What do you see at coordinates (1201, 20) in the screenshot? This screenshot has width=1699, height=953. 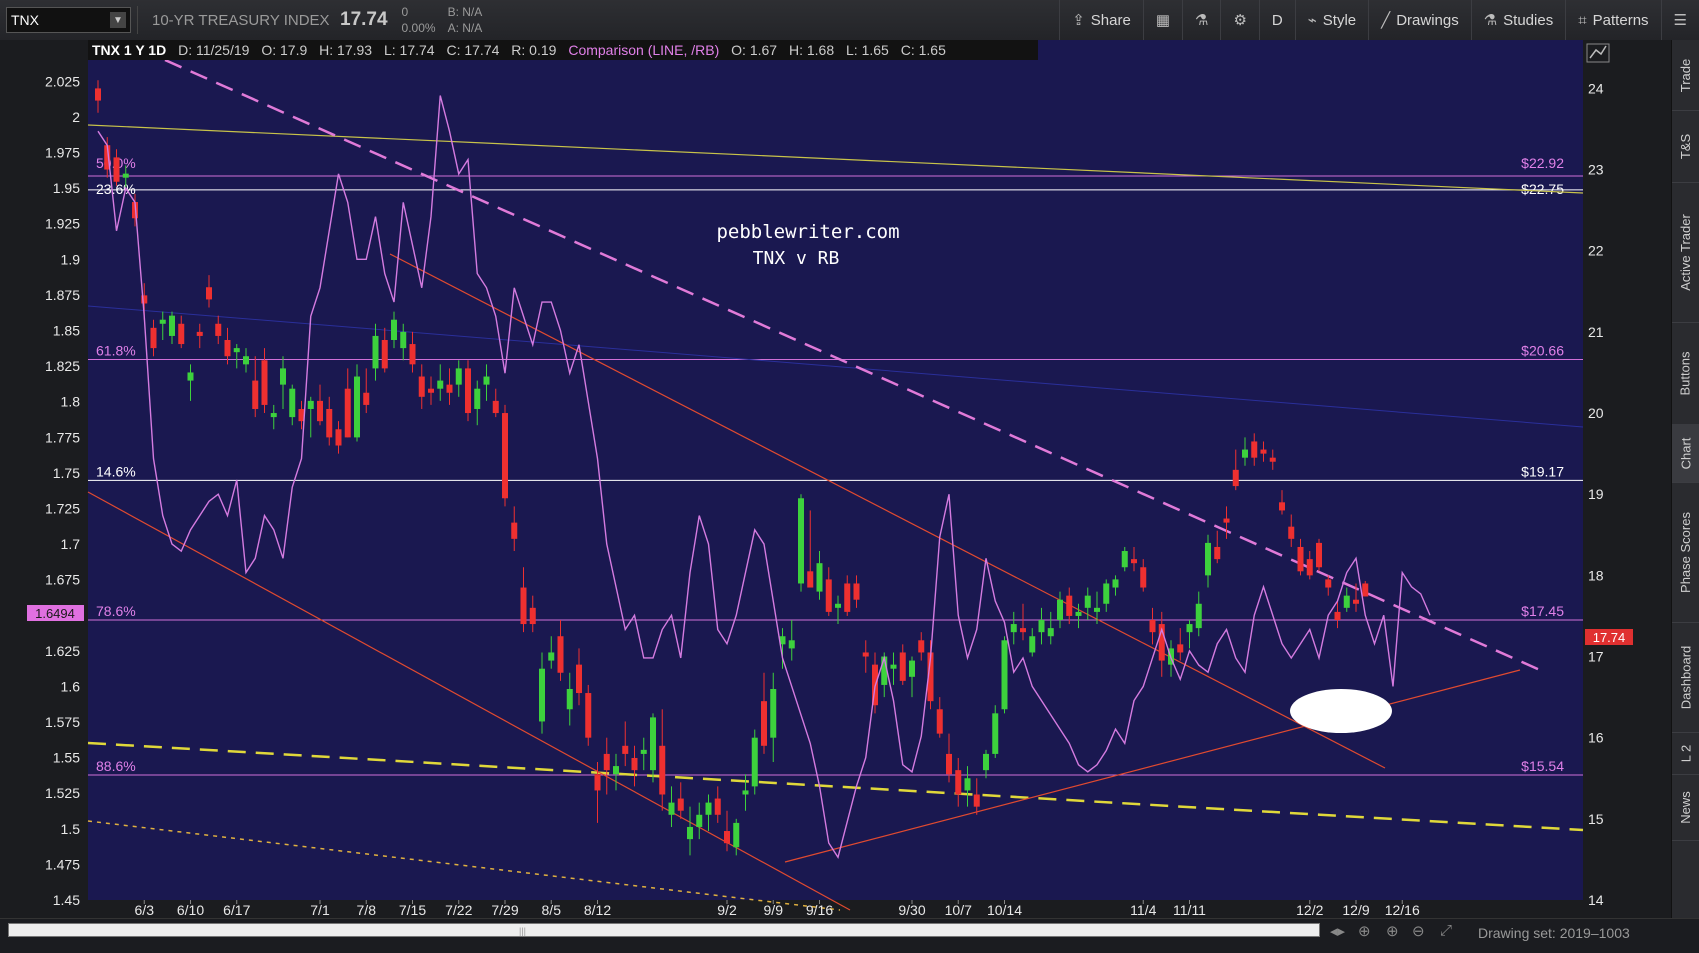 I see `flask-button: ⚗` at bounding box center [1201, 20].